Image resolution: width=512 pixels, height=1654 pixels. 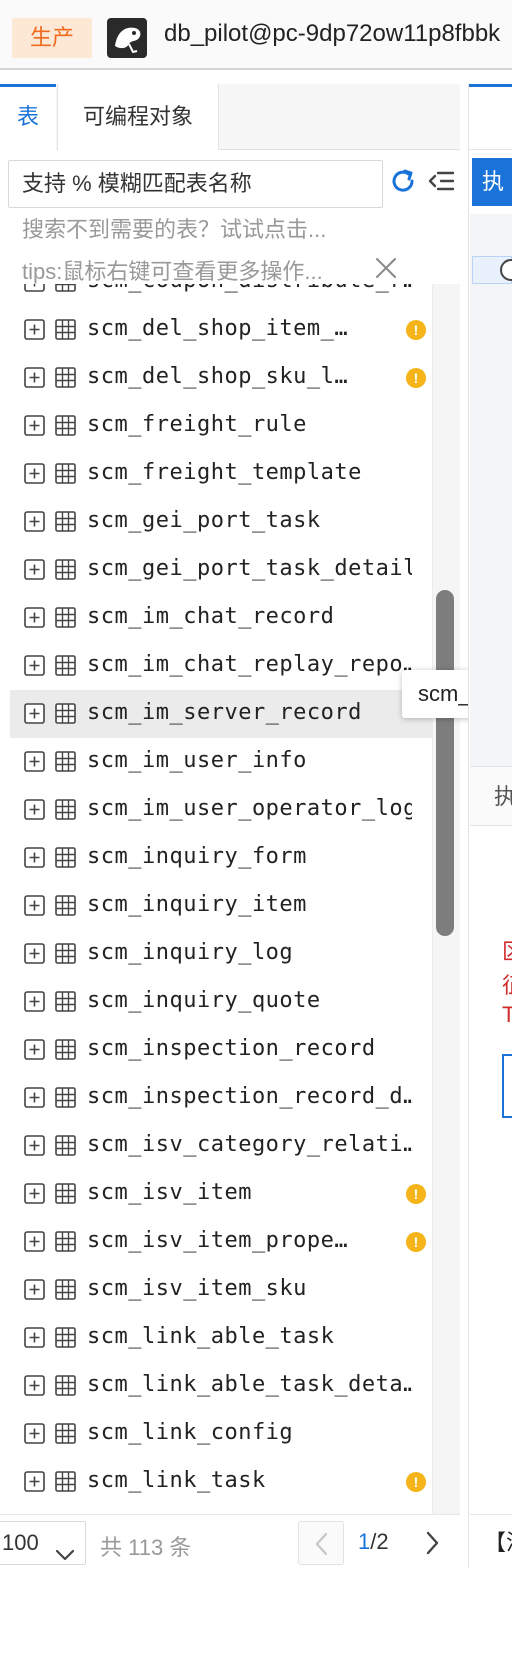 I want to click on table-row: scm_del_shop_sku_l…!, so click(x=216, y=378).